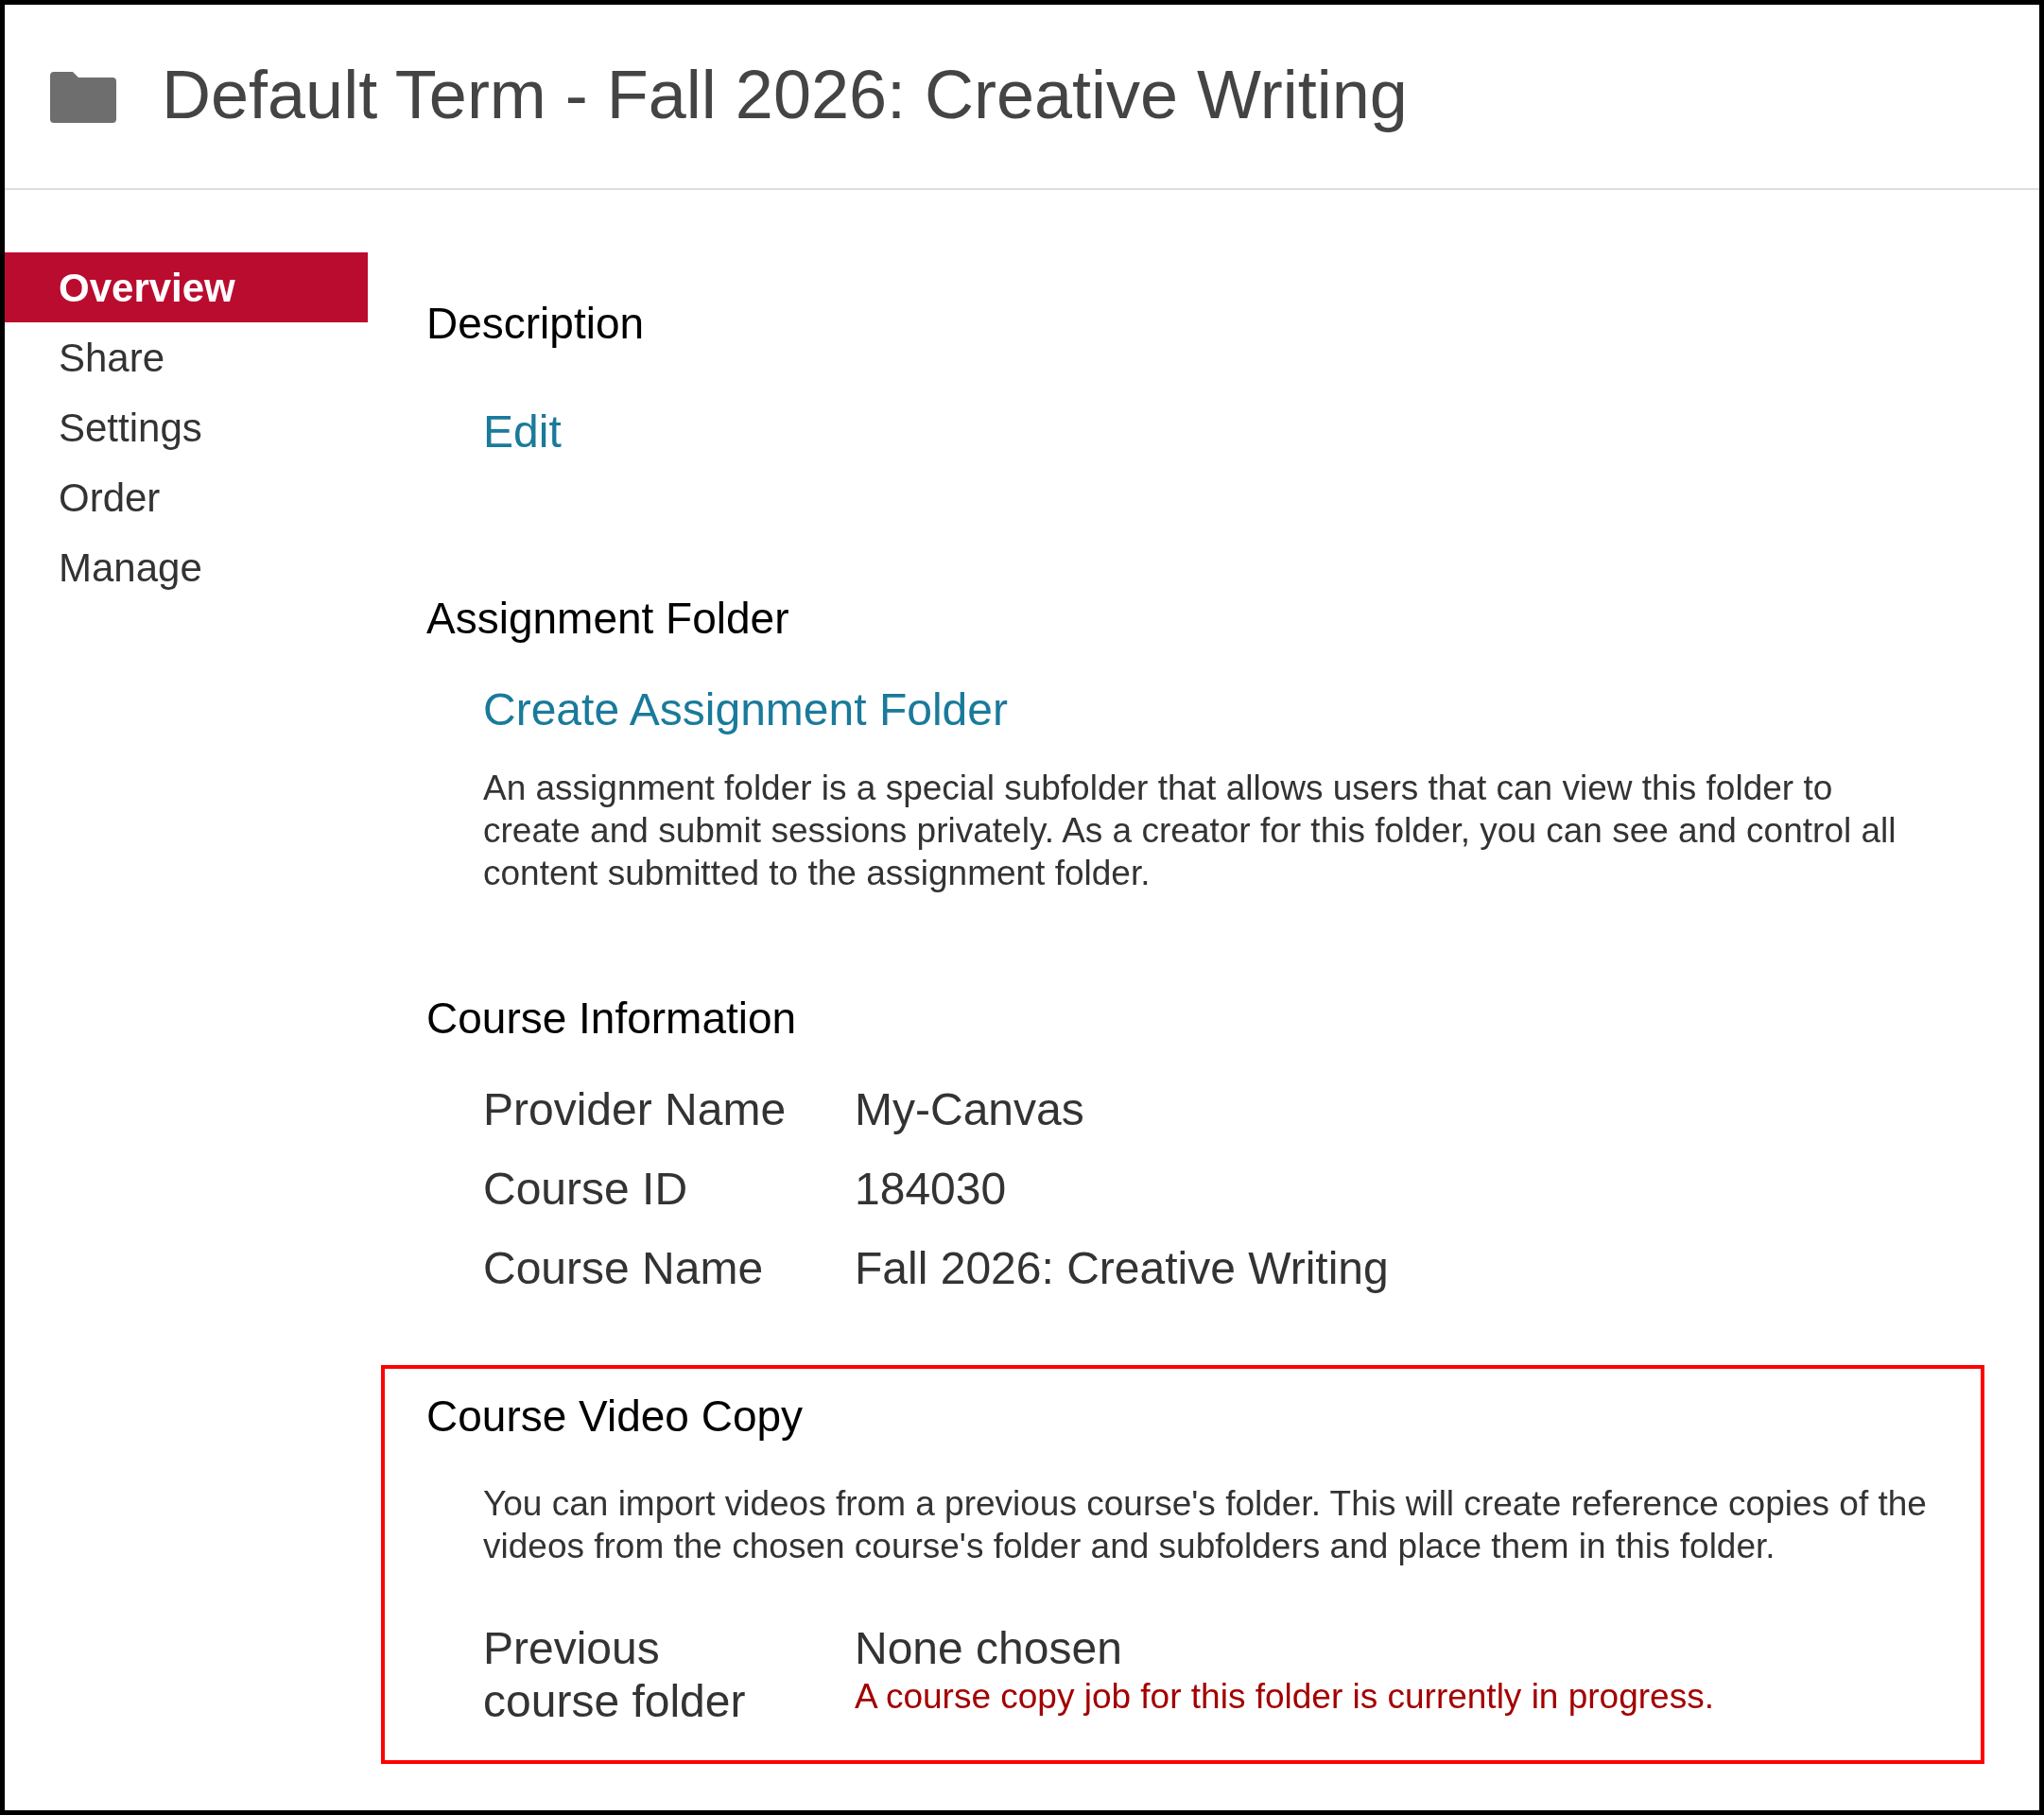  I want to click on page-title: Default Term - Fall 2026: Creative Writing, so click(785, 96).